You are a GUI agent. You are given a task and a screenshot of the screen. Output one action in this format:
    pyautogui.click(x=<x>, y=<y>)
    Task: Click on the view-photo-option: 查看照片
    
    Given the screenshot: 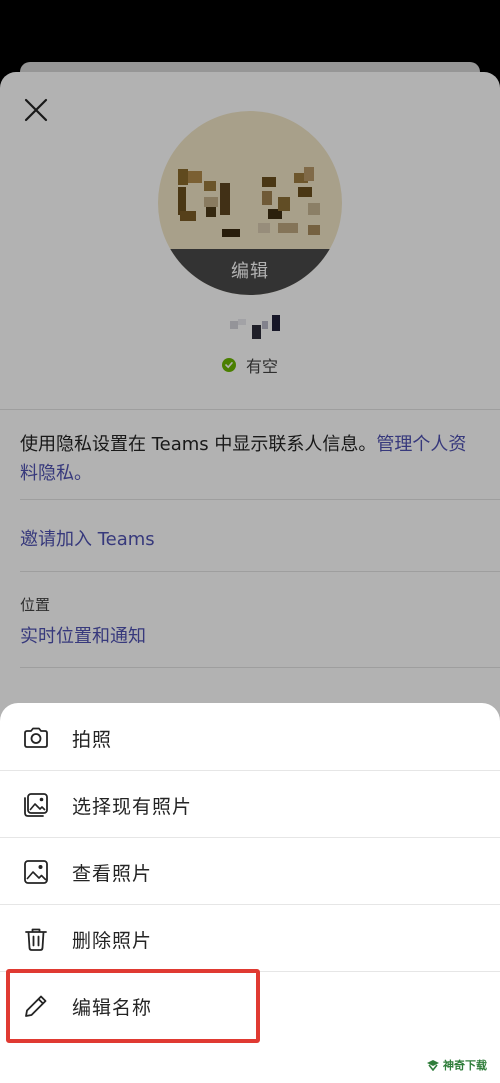 What is the action you would take?
    pyautogui.click(x=250, y=872)
    